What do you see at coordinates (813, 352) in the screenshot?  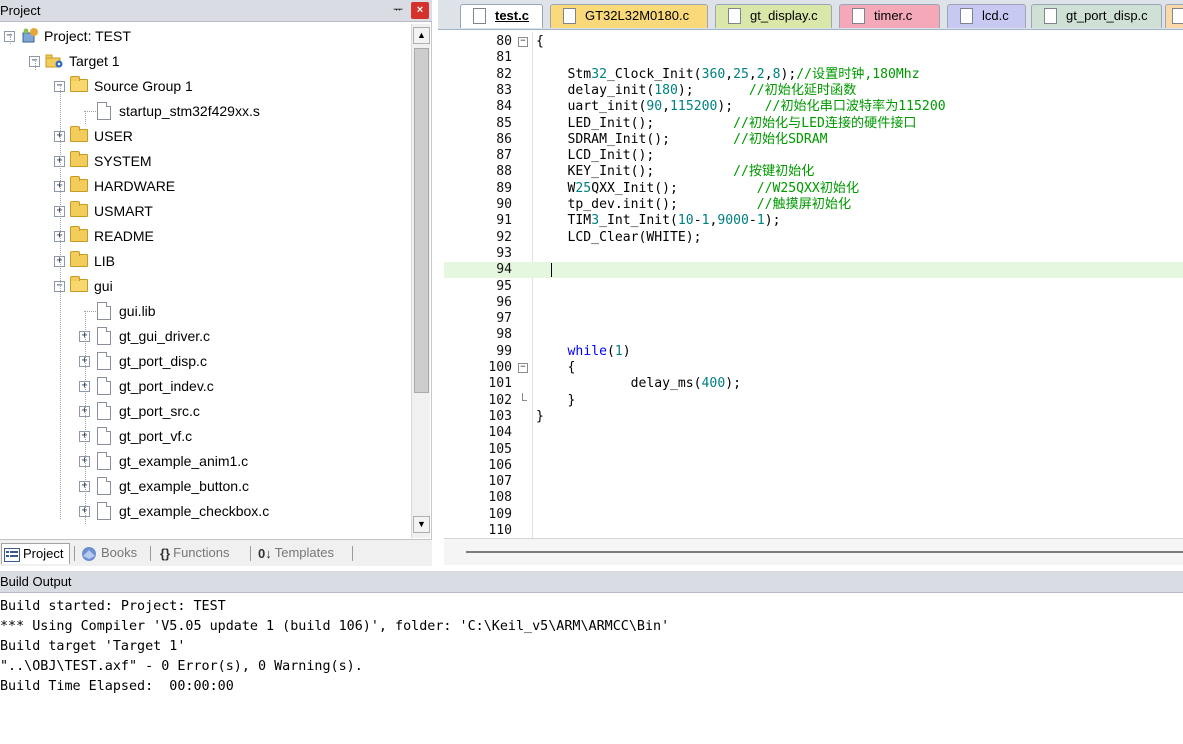 I see `code-line: 99 while(1)` at bounding box center [813, 352].